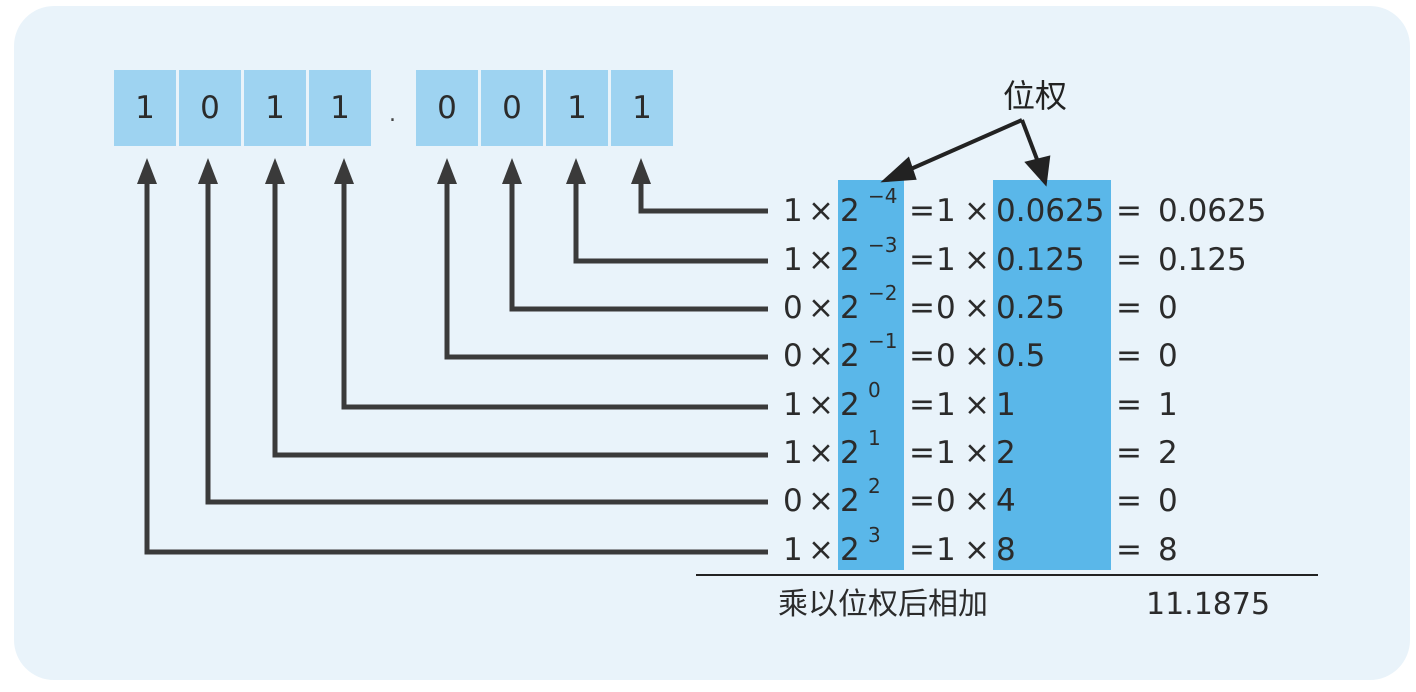 Image resolution: width=1416 pixels, height=692 pixels. What do you see at coordinates (883, 604) in the screenshot?
I see `sum-label: 乘以位权后相加` at bounding box center [883, 604].